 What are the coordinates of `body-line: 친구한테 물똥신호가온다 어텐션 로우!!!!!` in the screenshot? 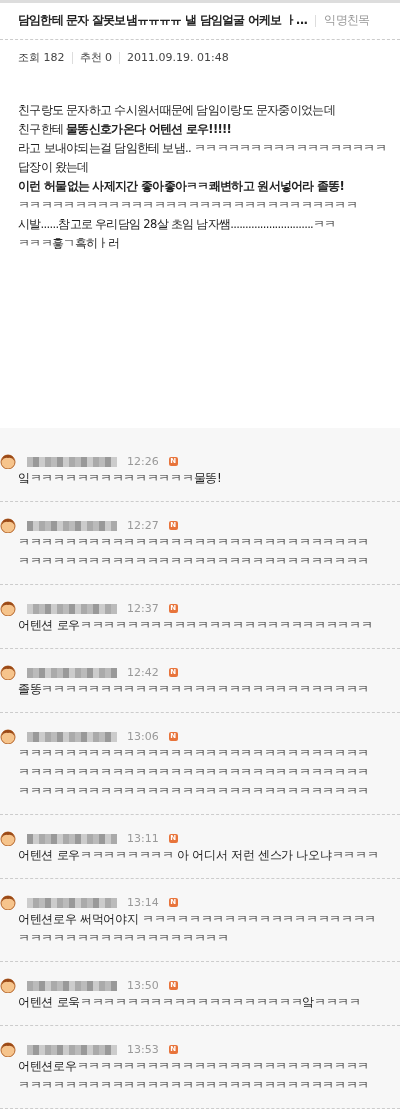 It's located at (125, 129).